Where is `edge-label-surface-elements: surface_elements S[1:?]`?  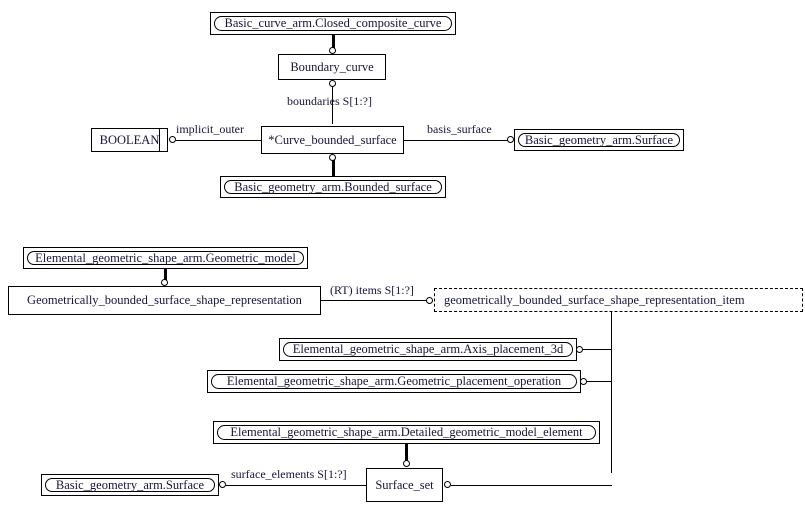 edge-label-surface-elements: surface_elements S[1:?] is located at coordinates (289, 474).